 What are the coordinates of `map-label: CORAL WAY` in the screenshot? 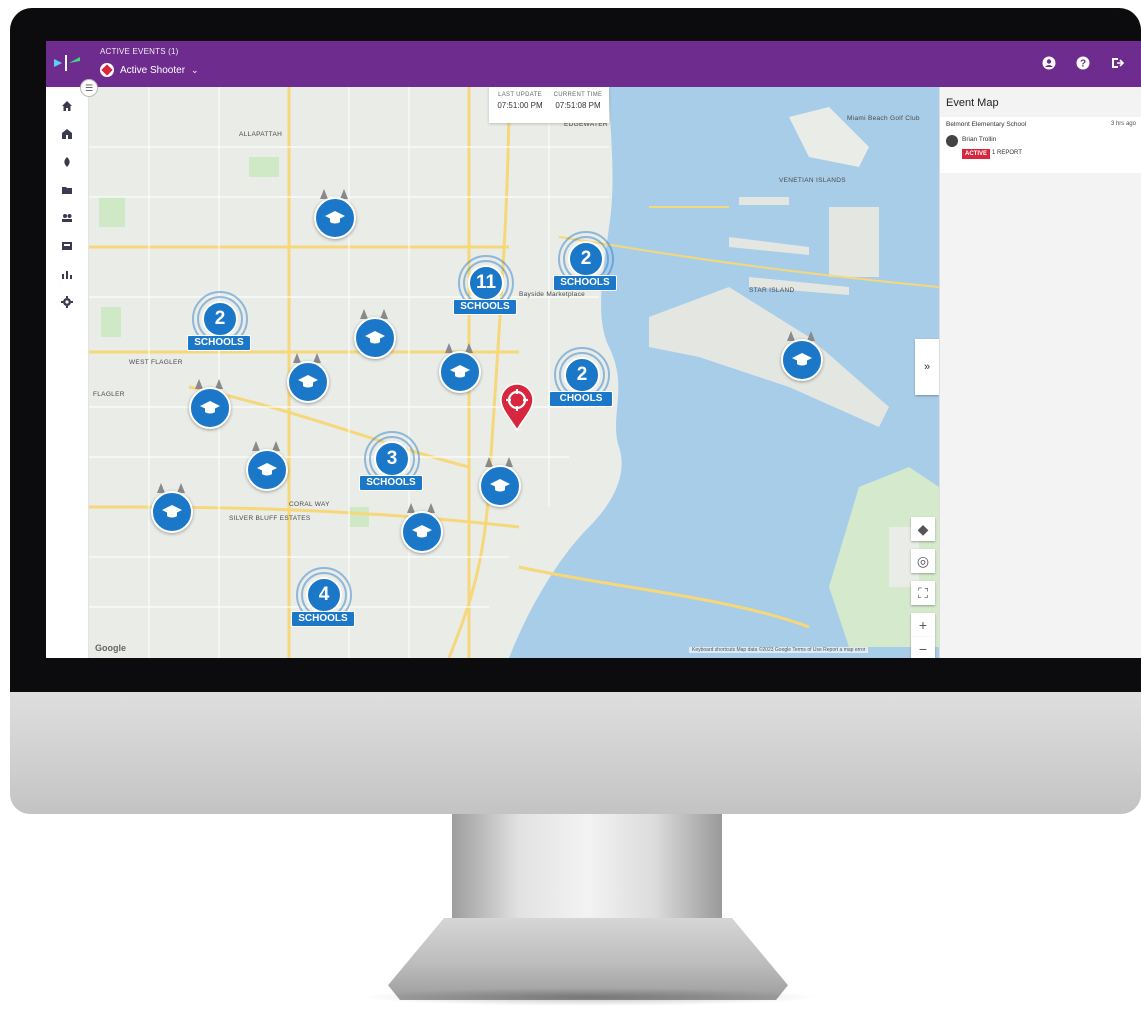 It's located at (309, 504).